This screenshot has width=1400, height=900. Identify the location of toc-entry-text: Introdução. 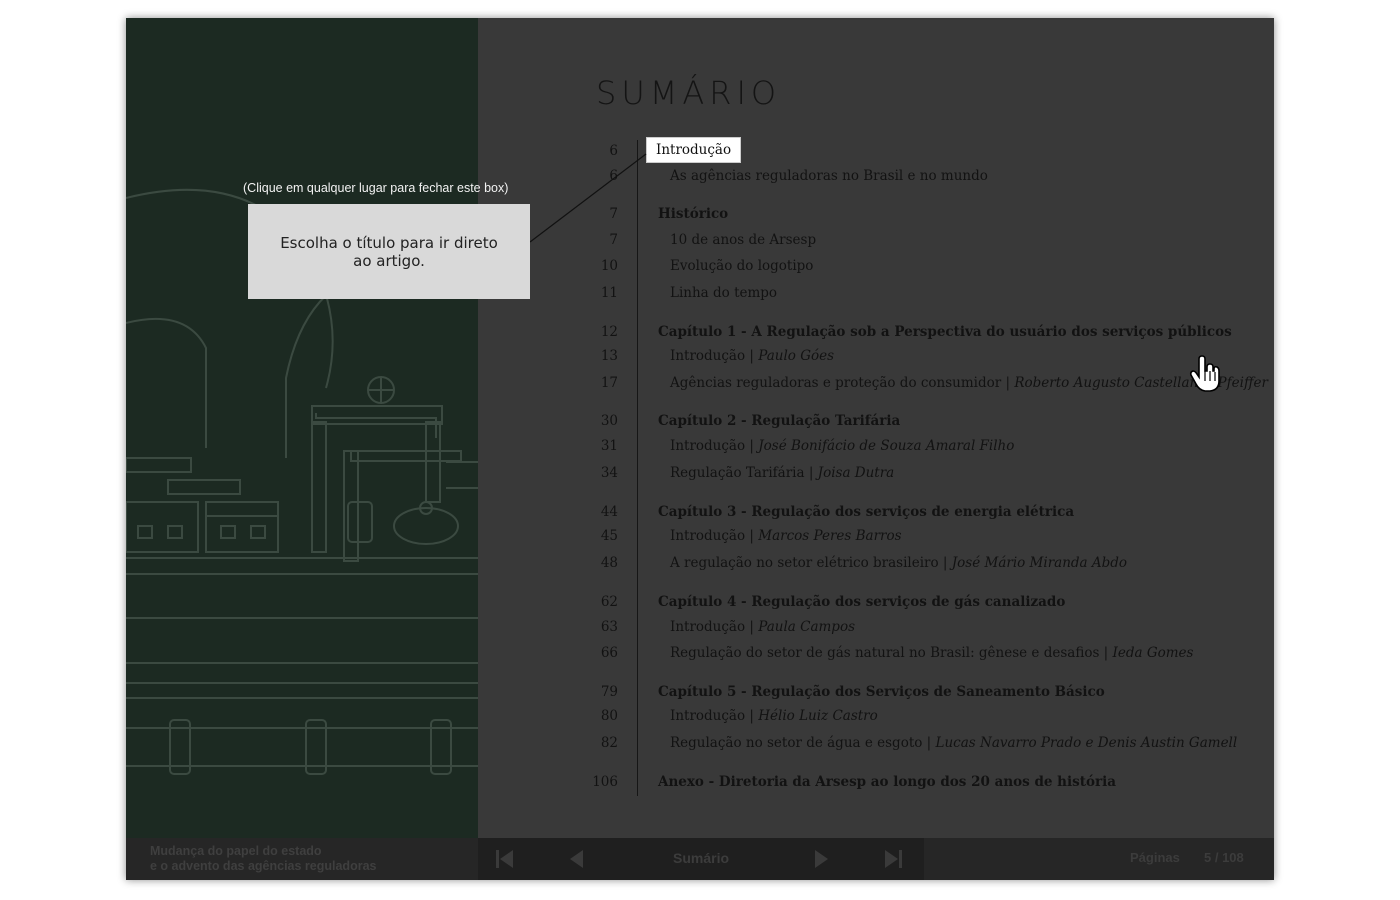
(694, 150).